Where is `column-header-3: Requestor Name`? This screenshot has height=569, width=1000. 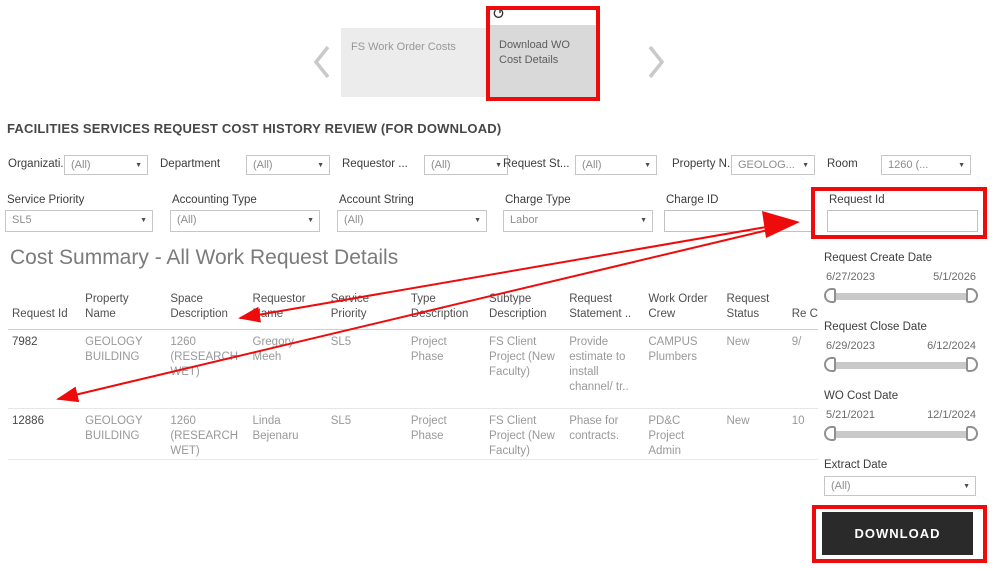
column-header-3: Requestor Name is located at coordinates (287, 311).